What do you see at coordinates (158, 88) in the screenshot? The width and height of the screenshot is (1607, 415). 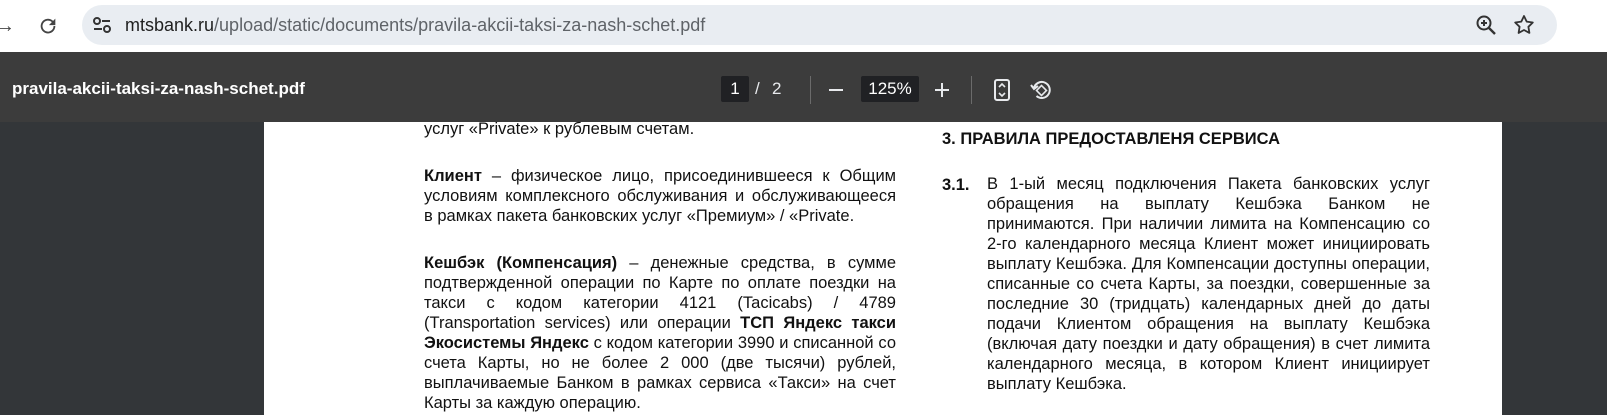 I see `pdf-filename: pravila-akcii-taksi-za-nash-schet.pdf` at bounding box center [158, 88].